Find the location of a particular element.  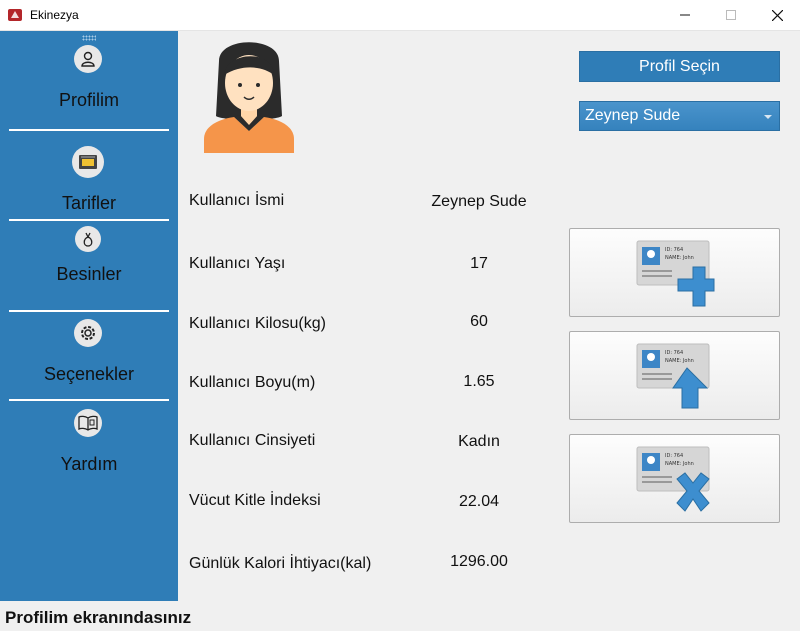

maximize-button is located at coordinates (731, 15).